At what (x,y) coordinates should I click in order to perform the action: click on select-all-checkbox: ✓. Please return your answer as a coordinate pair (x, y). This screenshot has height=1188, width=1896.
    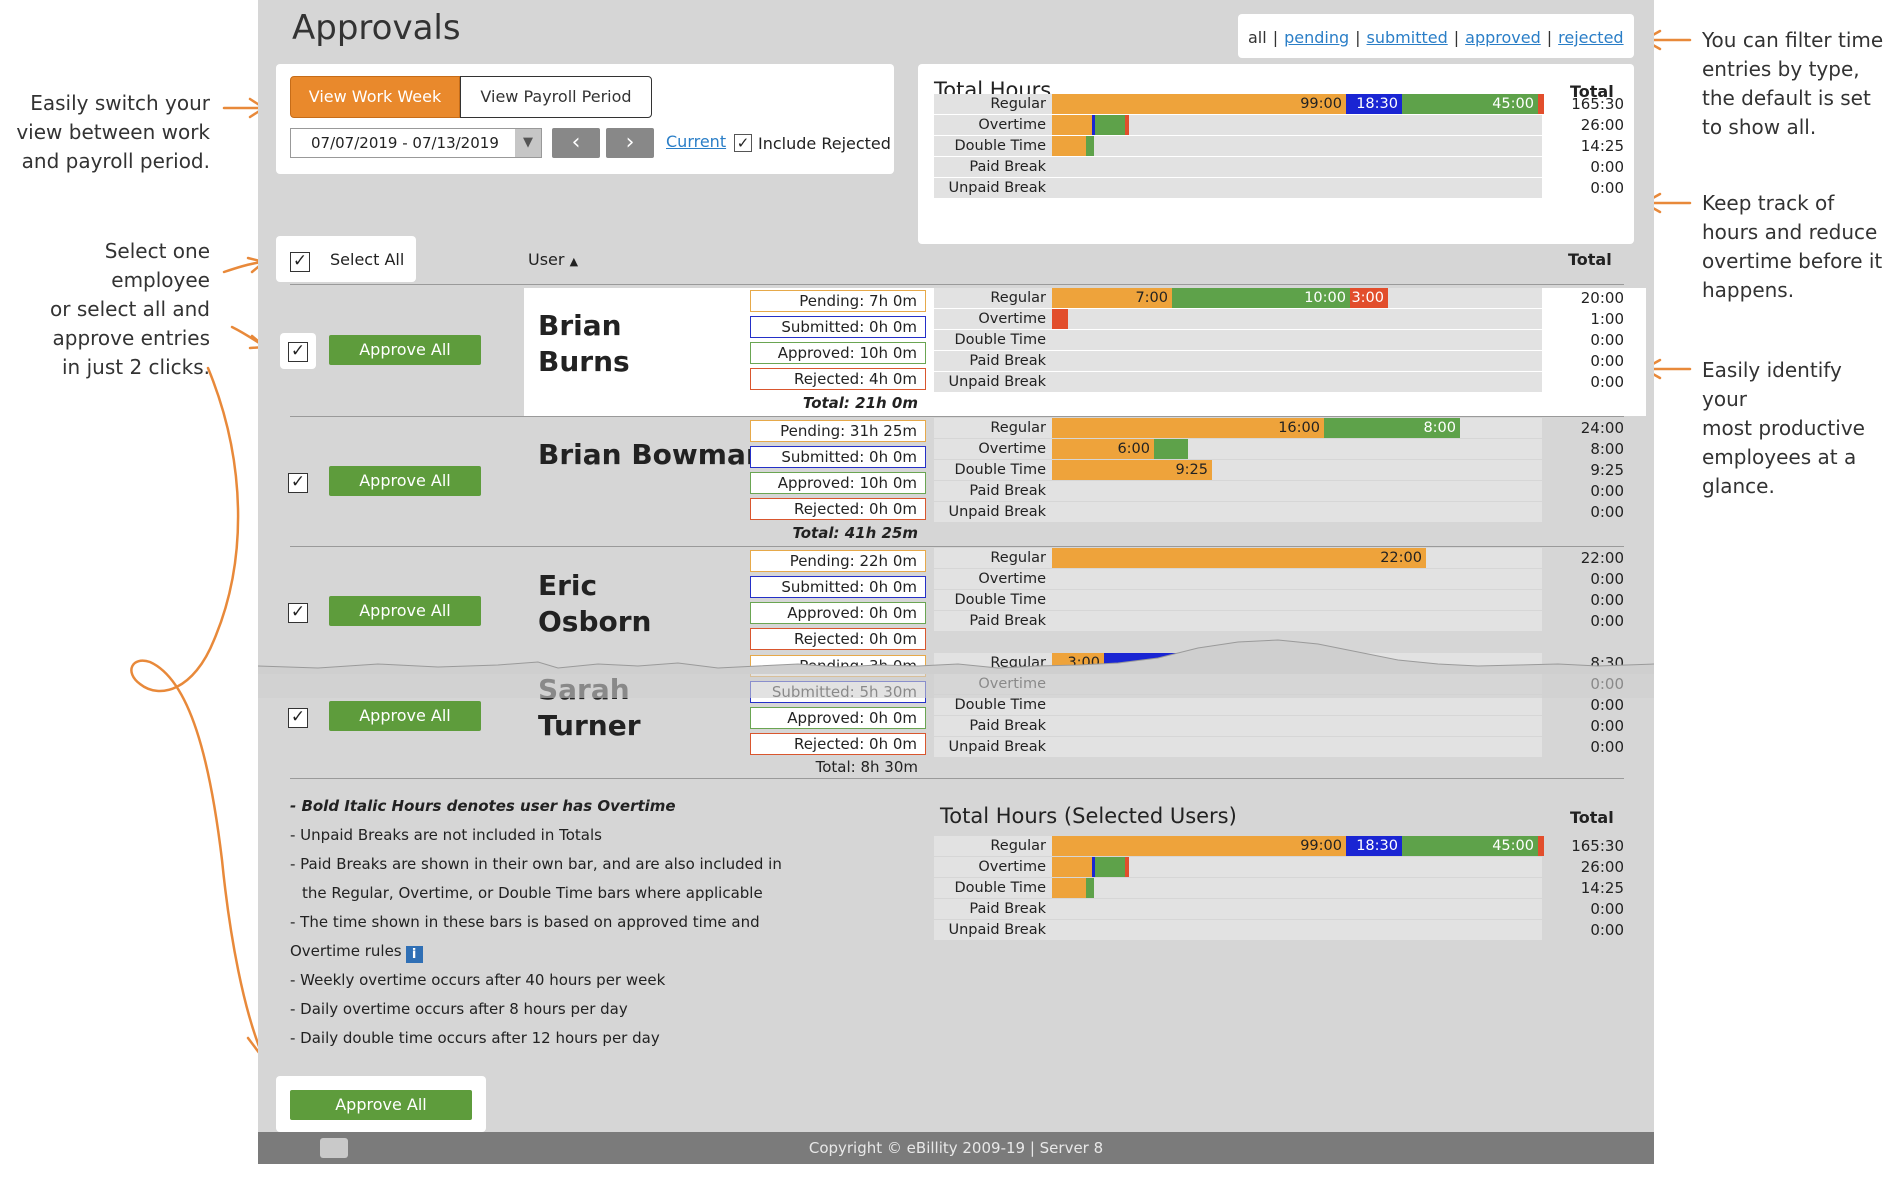
    Looking at the image, I should click on (300, 262).